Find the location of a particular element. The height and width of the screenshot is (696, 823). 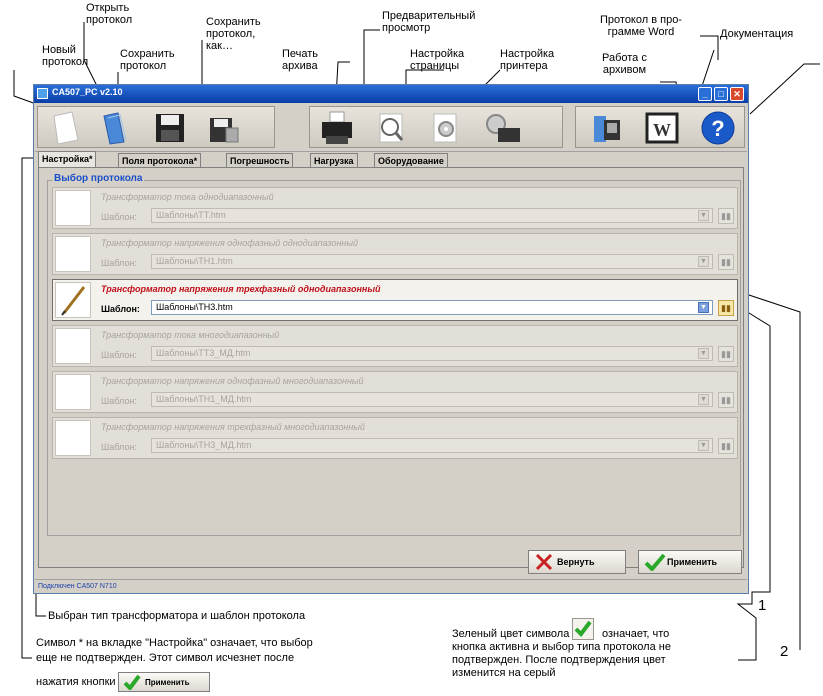

tab-protocol-fields: Поля протокола* is located at coordinates (160, 160).